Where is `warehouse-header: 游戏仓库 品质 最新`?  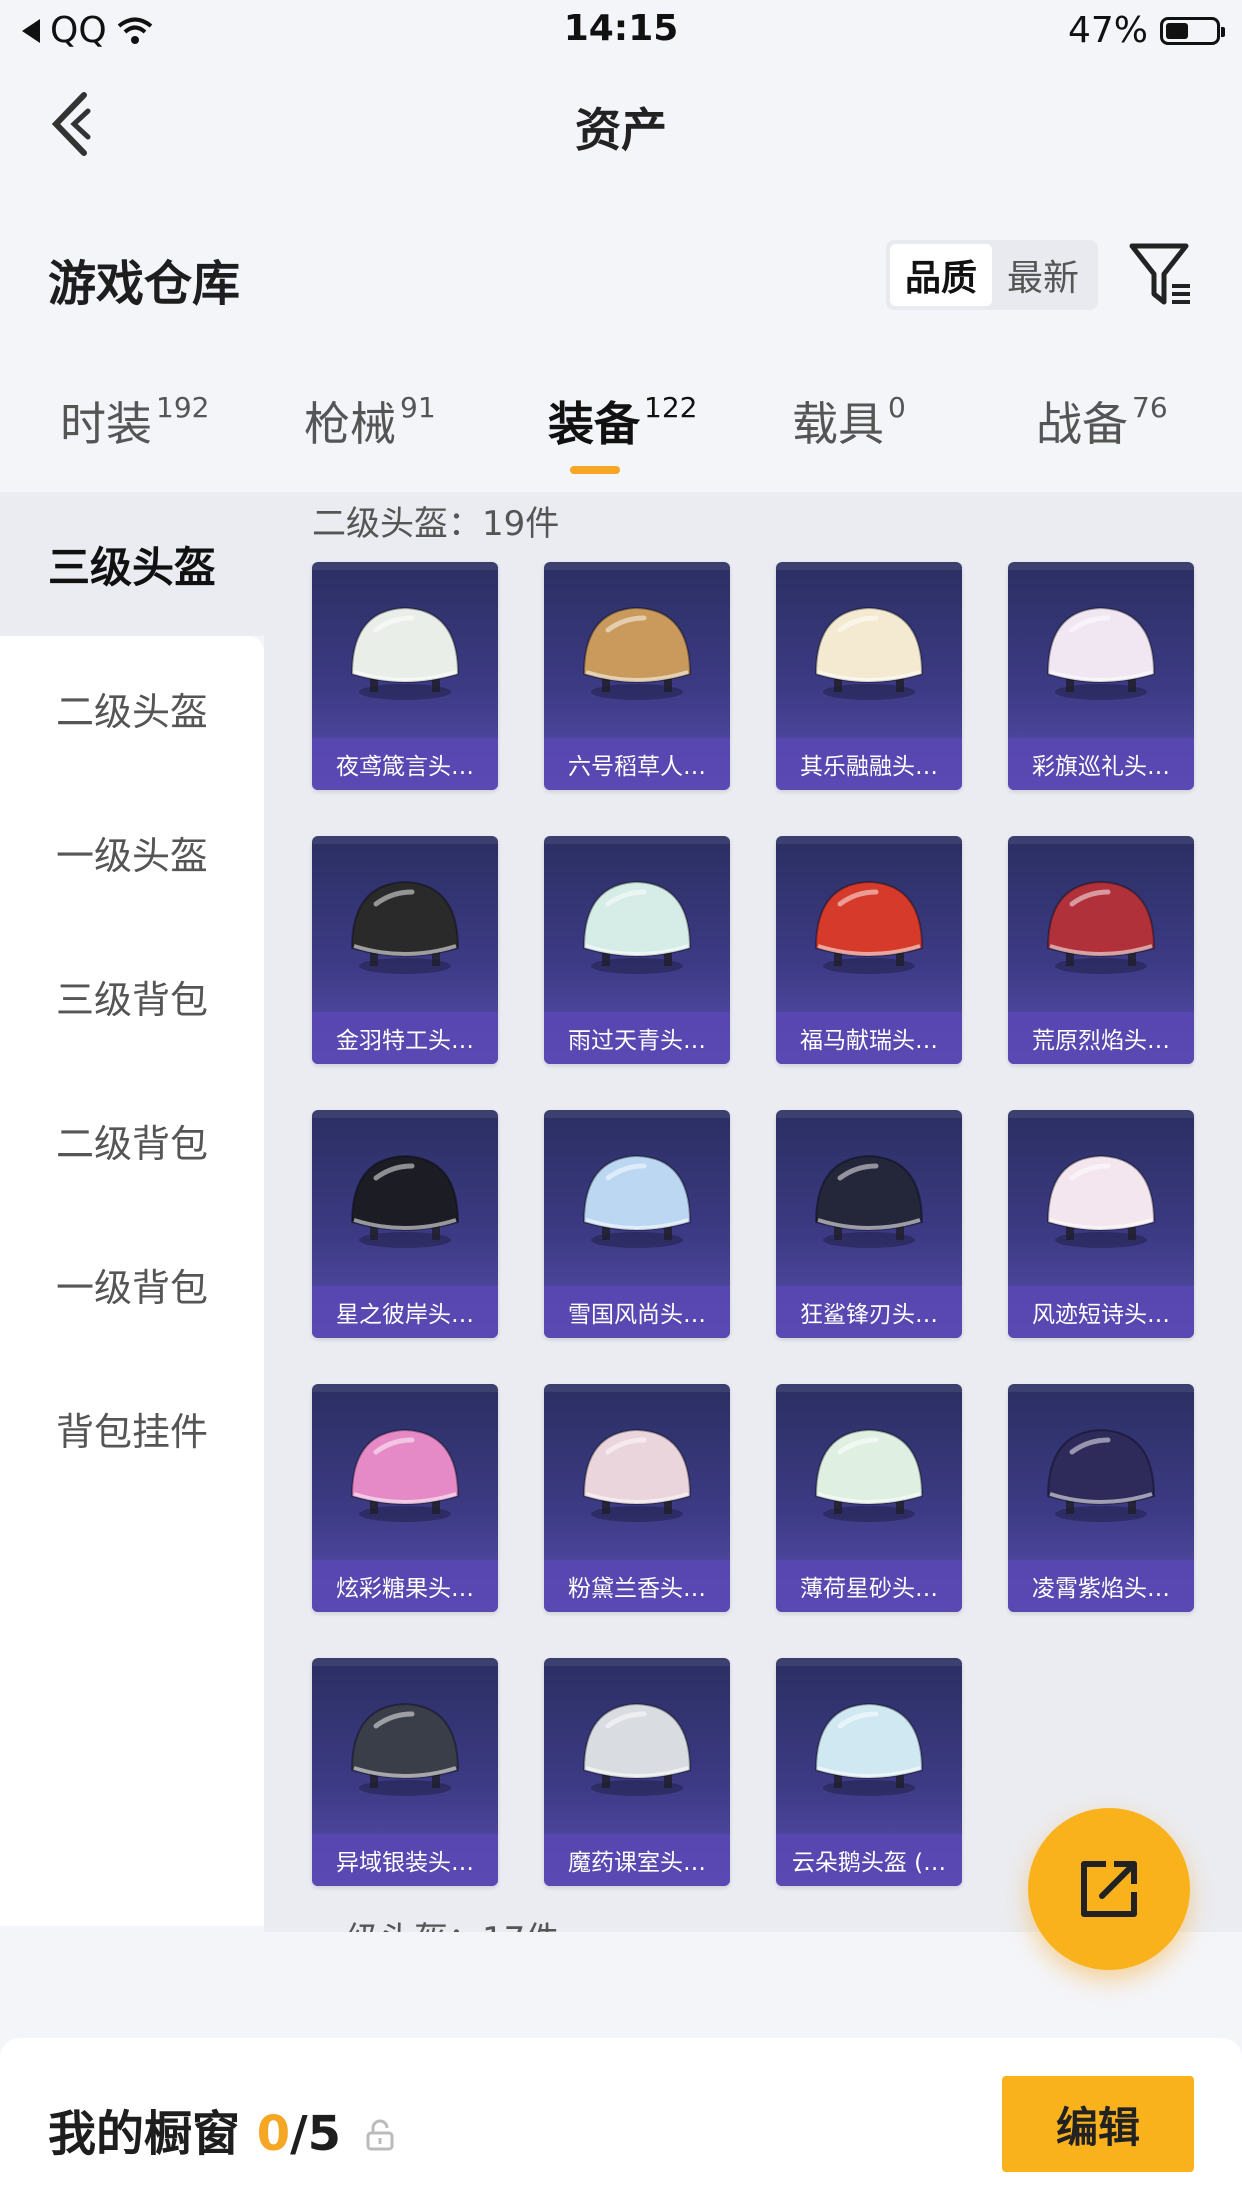
warehouse-header: 游戏仓库 品质 最新 is located at coordinates (621, 275).